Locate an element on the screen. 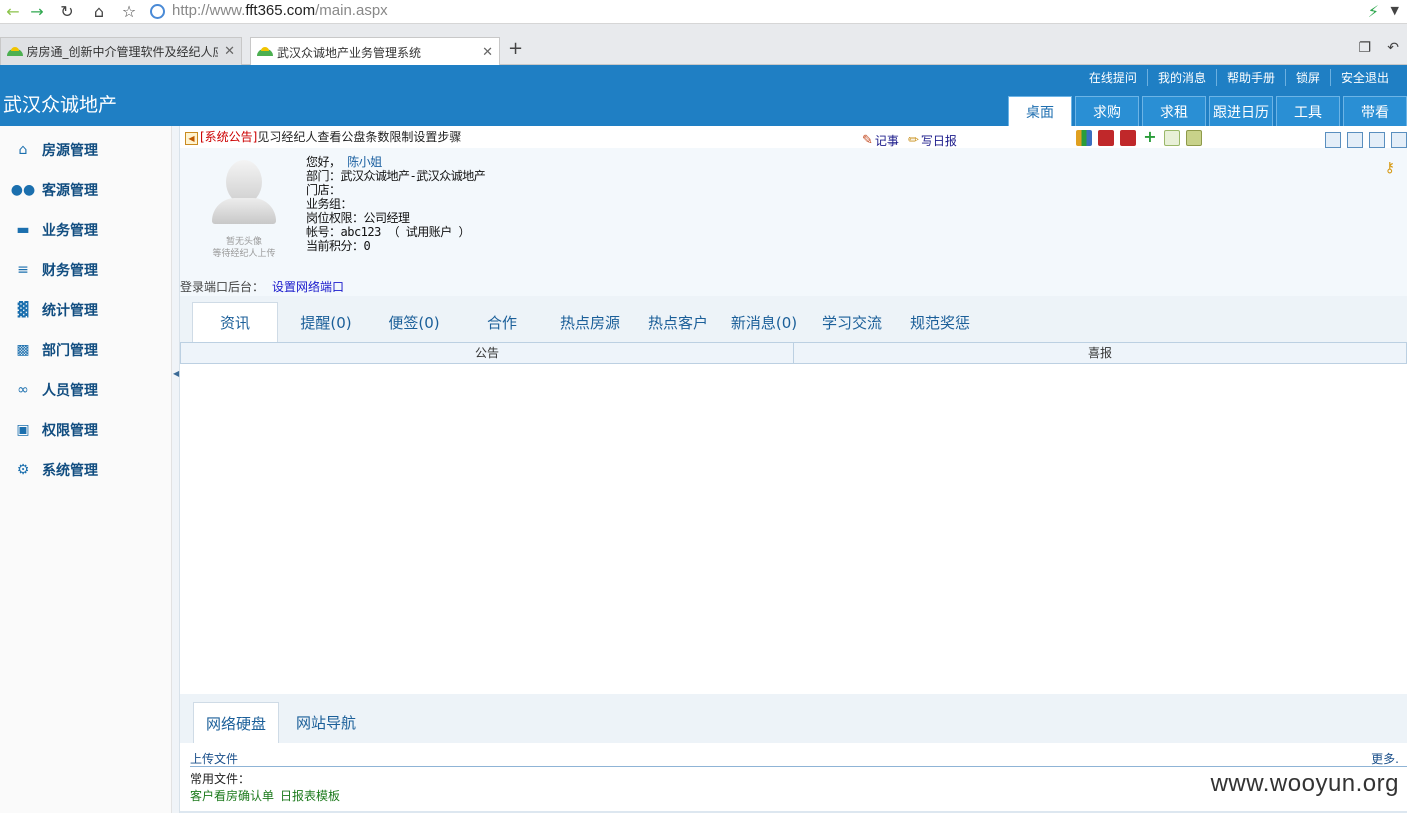 Image resolution: width=1407 pixels, height=813 pixels. sidebar-item-label: 房源管理 is located at coordinates (70, 151).